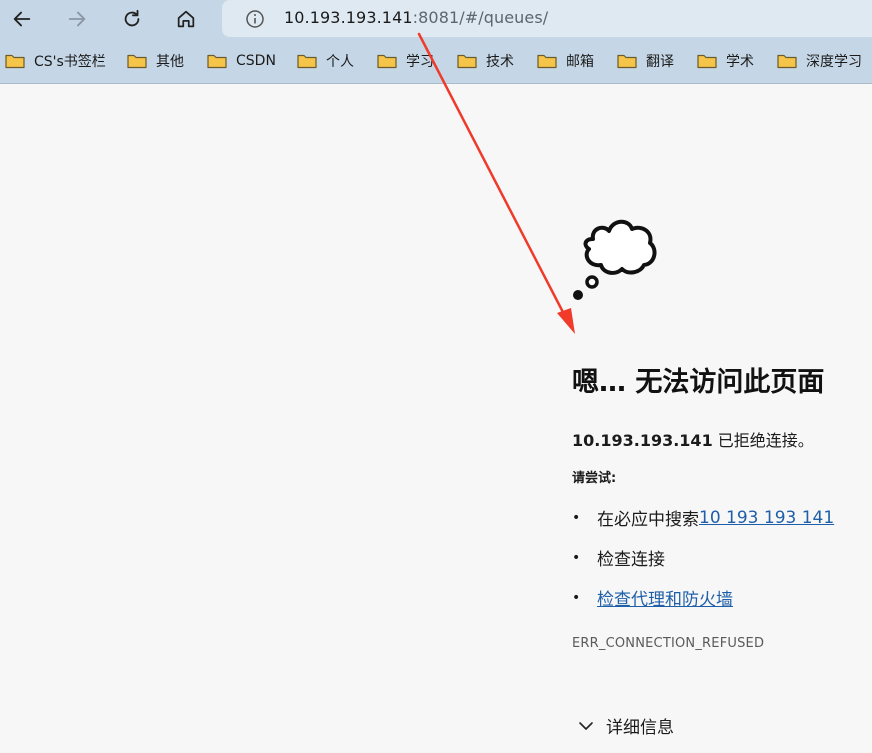 The height and width of the screenshot is (753, 872). What do you see at coordinates (642, 440) in the screenshot?
I see `refused-host: 10.193.193.141` at bounding box center [642, 440].